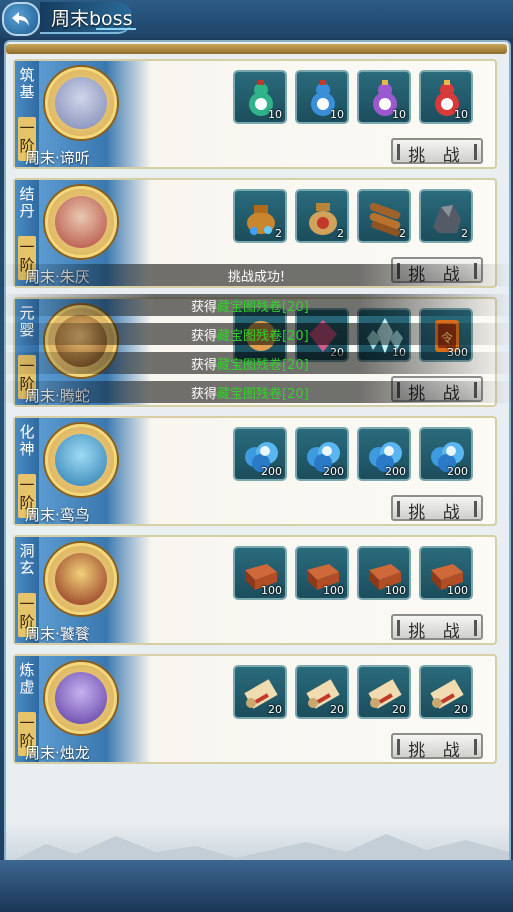 Image resolution: width=513 pixels, height=912 pixels. I want to click on rank-label: 炼虚, so click(27, 678).